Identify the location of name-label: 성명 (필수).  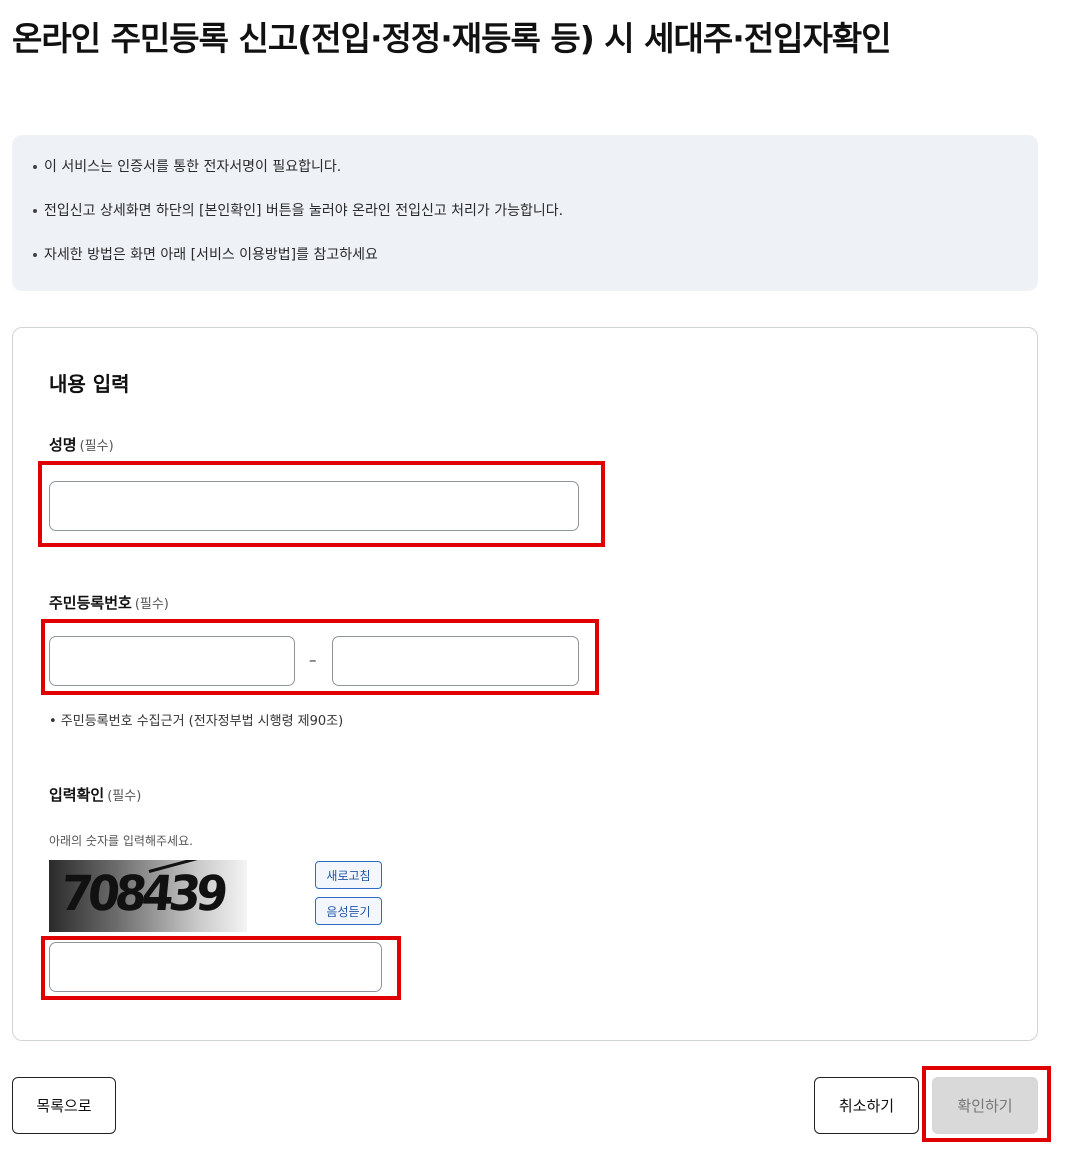
(81, 444).